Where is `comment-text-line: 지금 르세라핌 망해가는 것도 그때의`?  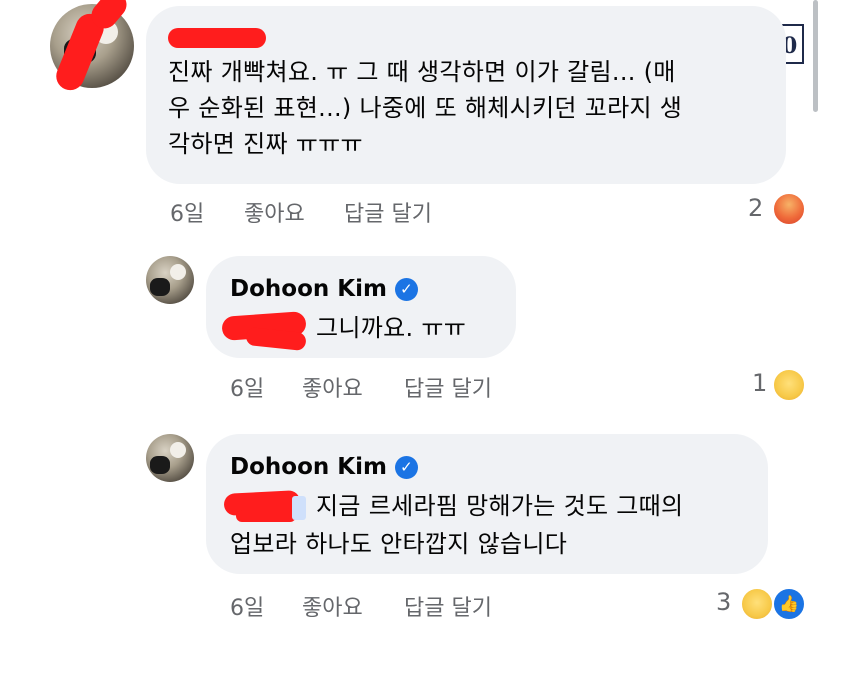
comment-text-line: 지금 르세라핌 망해가는 것도 그때의 is located at coordinates (500, 506).